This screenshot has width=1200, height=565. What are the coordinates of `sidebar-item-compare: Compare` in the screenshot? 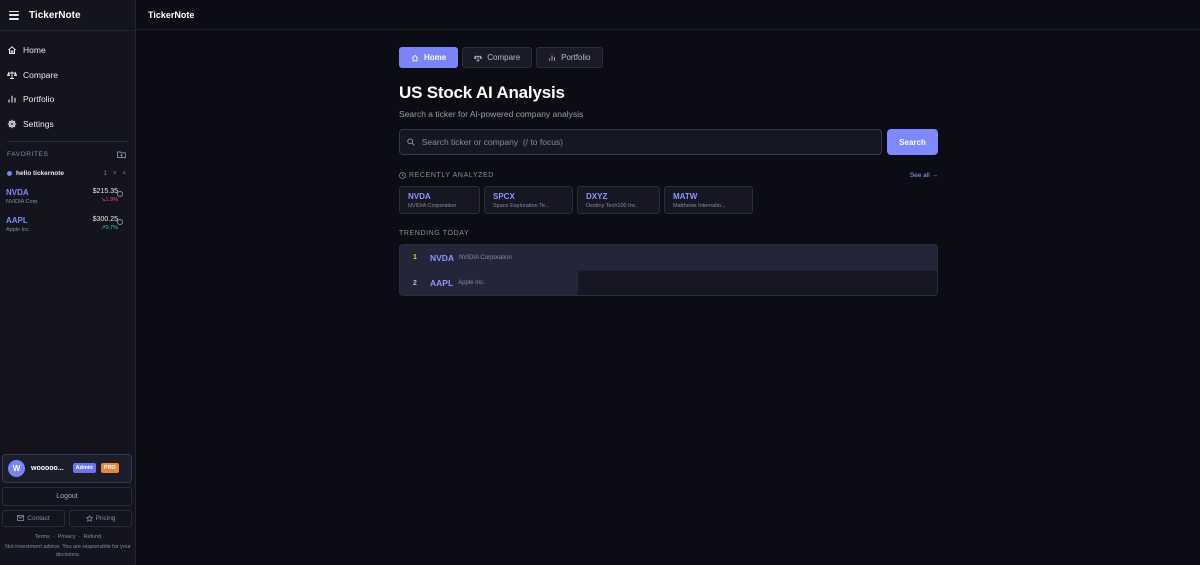 It's located at (67, 75).